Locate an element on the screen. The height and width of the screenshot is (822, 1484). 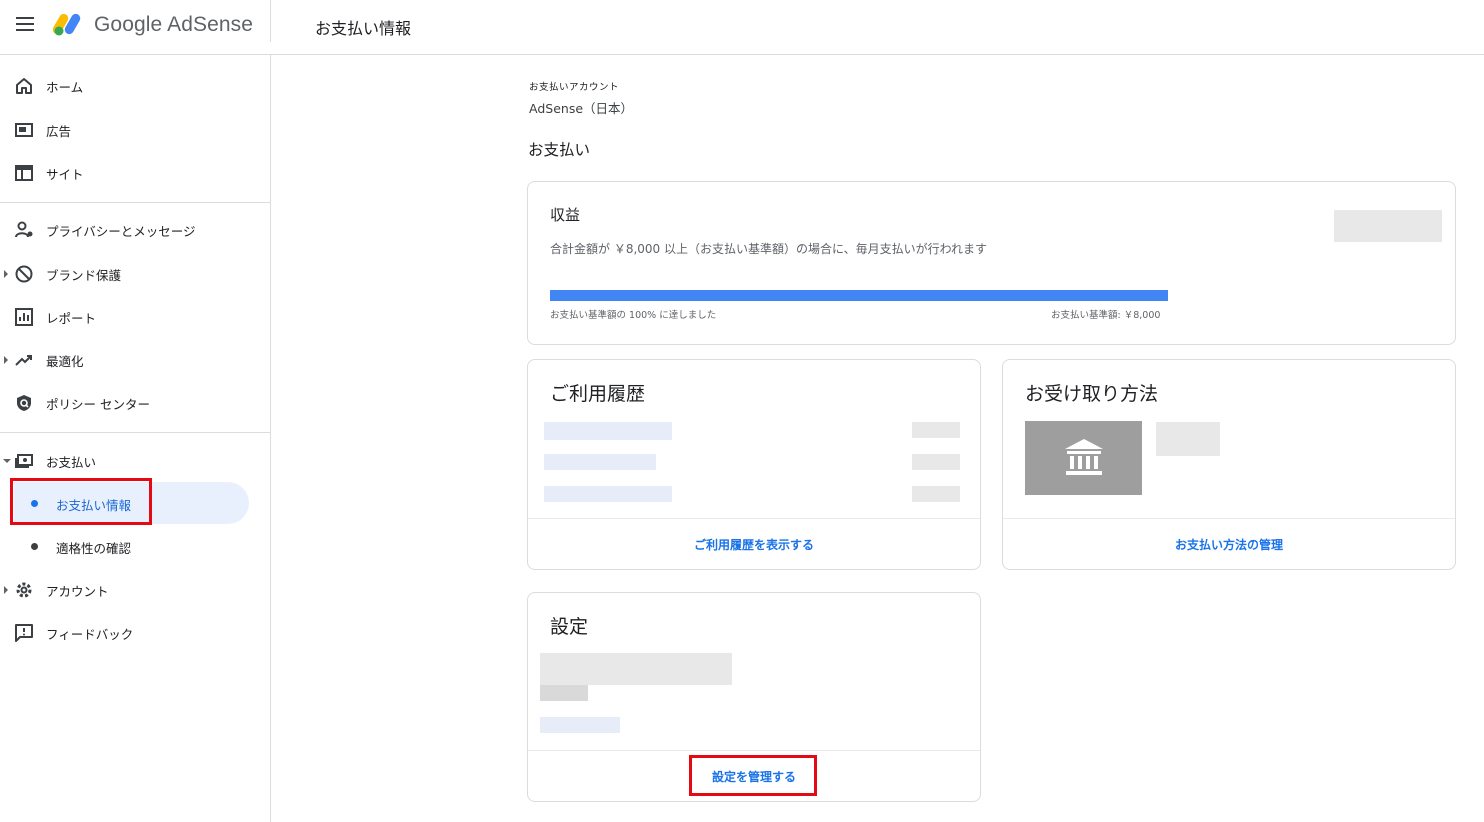
payments-icon is located at coordinates (24, 461).